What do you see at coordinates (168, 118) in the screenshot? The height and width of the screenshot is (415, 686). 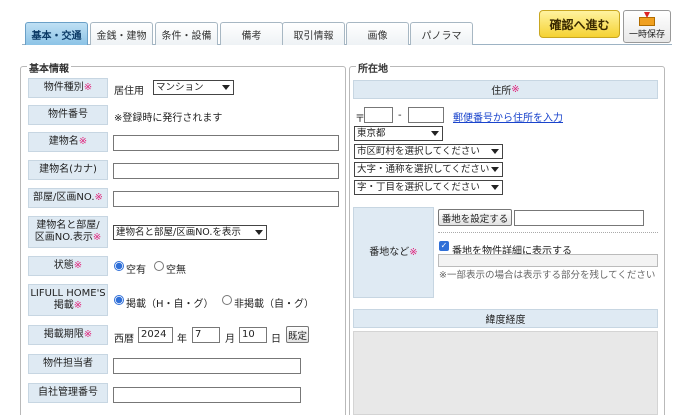 I see `property-number-value: ※登録時に発行されます` at bounding box center [168, 118].